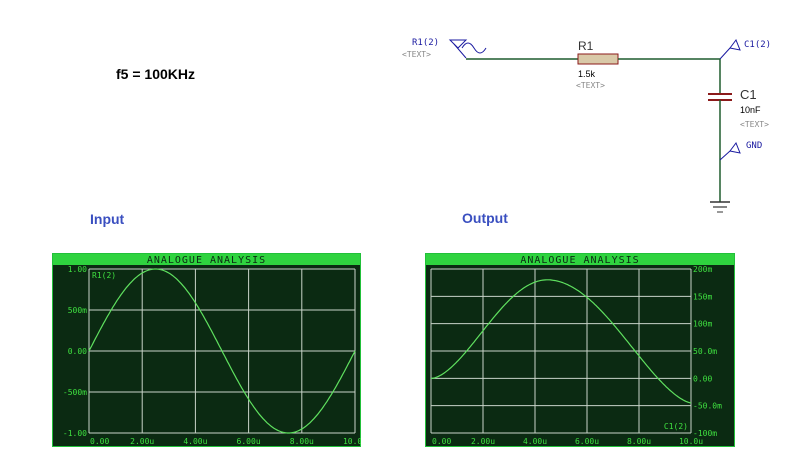 The height and width of the screenshot is (458, 795). Describe the element at coordinates (720, 207) in the screenshot. I see `ground-icon` at that location.